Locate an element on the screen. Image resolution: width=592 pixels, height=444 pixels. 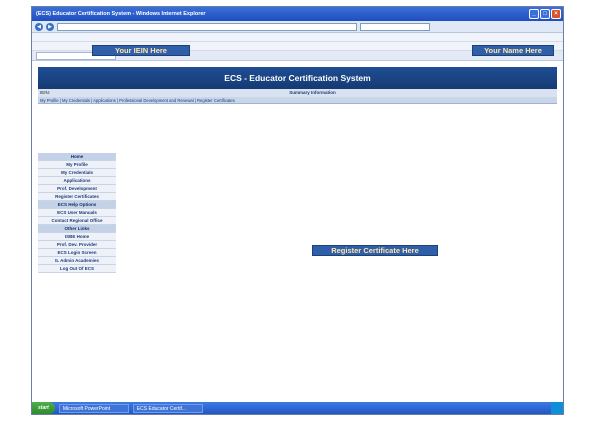
sidebar-item-user-manuals: ECS User Manuals is located at coordinates (77, 213).